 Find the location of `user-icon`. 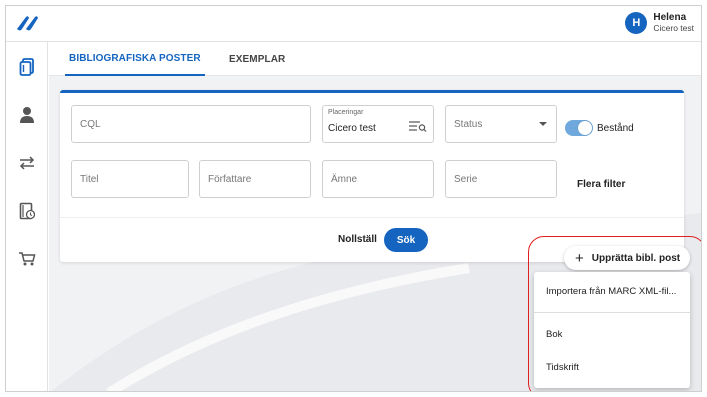

user-icon is located at coordinates (27, 115).